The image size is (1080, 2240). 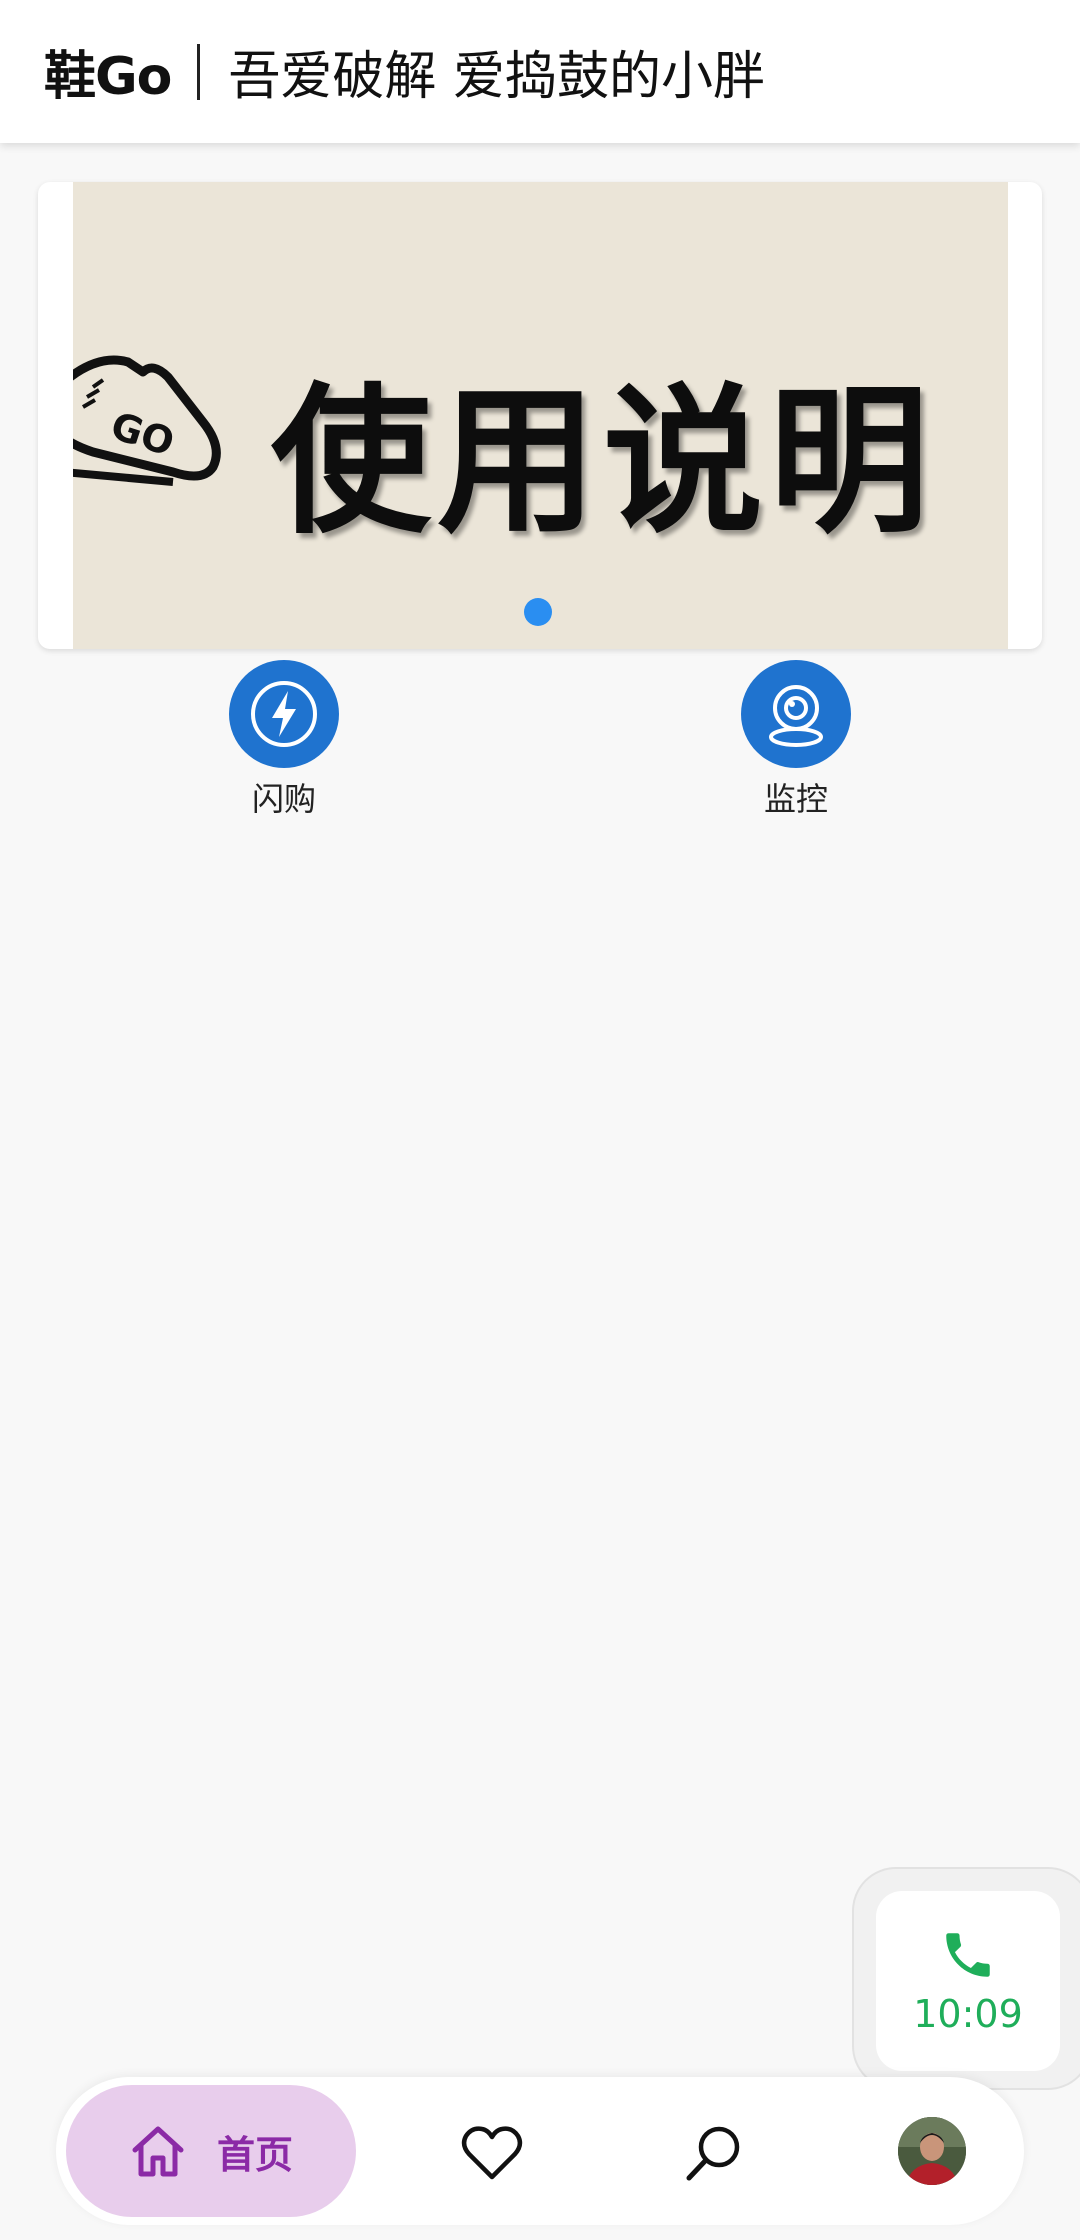 What do you see at coordinates (603, 461) in the screenshot?
I see `banner-title: 使用说明` at bounding box center [603, 461].